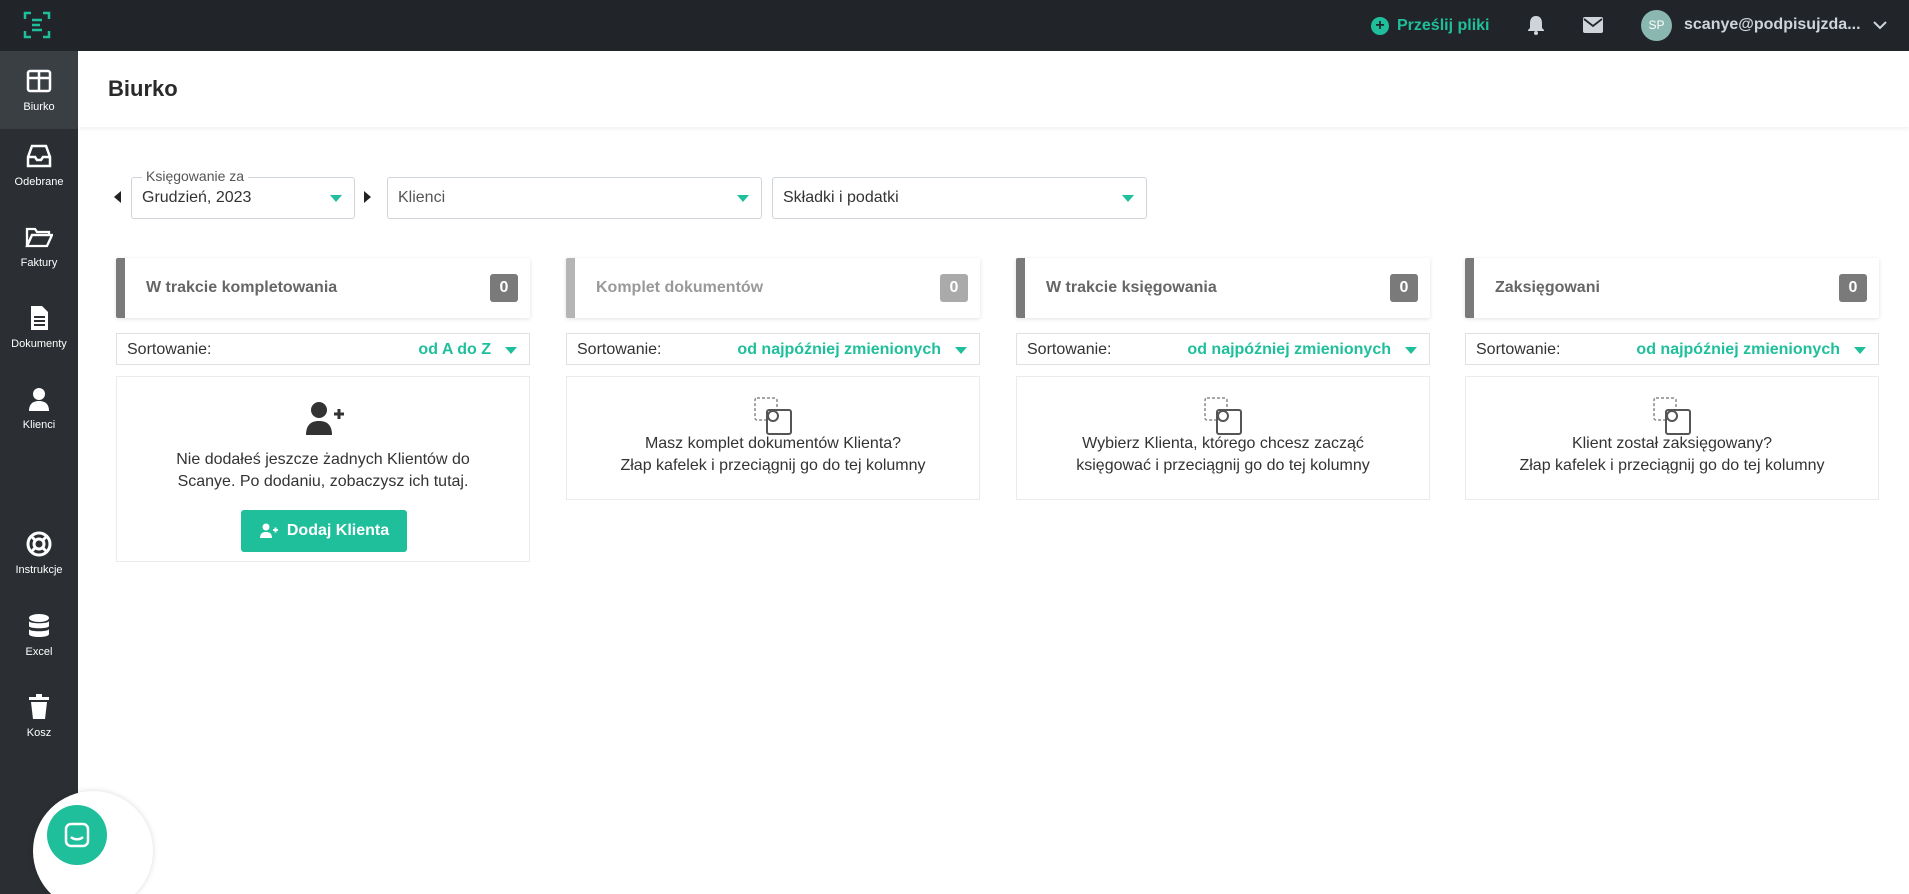  I want to click on chat-launcher-button, so click(77, 835).